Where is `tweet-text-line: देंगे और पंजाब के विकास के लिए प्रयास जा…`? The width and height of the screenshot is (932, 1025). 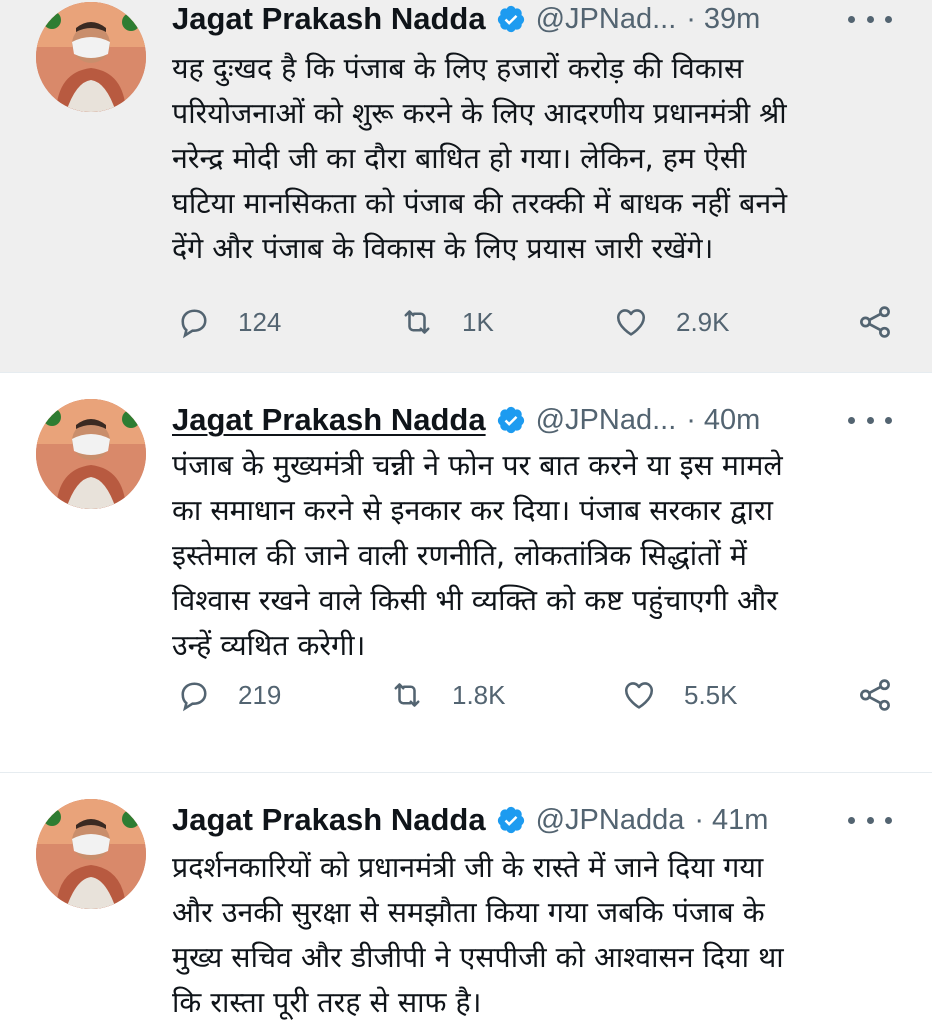
tweet-text-line: देंगे और पंजाब के विकास के लिए प्रयास जा… is located at coordinates (443, 248).